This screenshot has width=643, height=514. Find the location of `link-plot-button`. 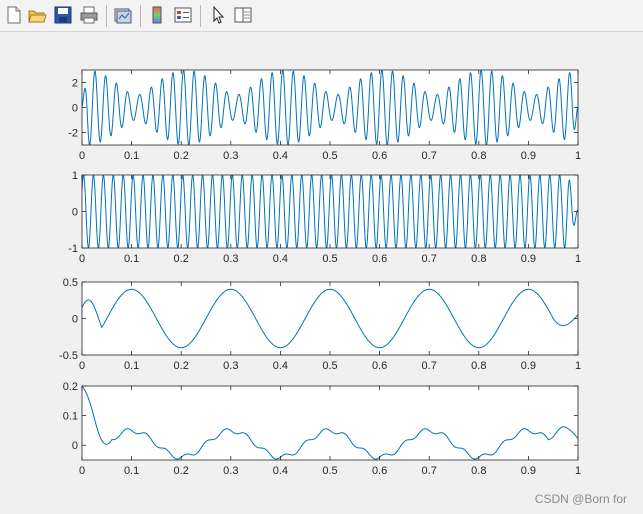

link-plot-button is located at coordinates (123, 15).